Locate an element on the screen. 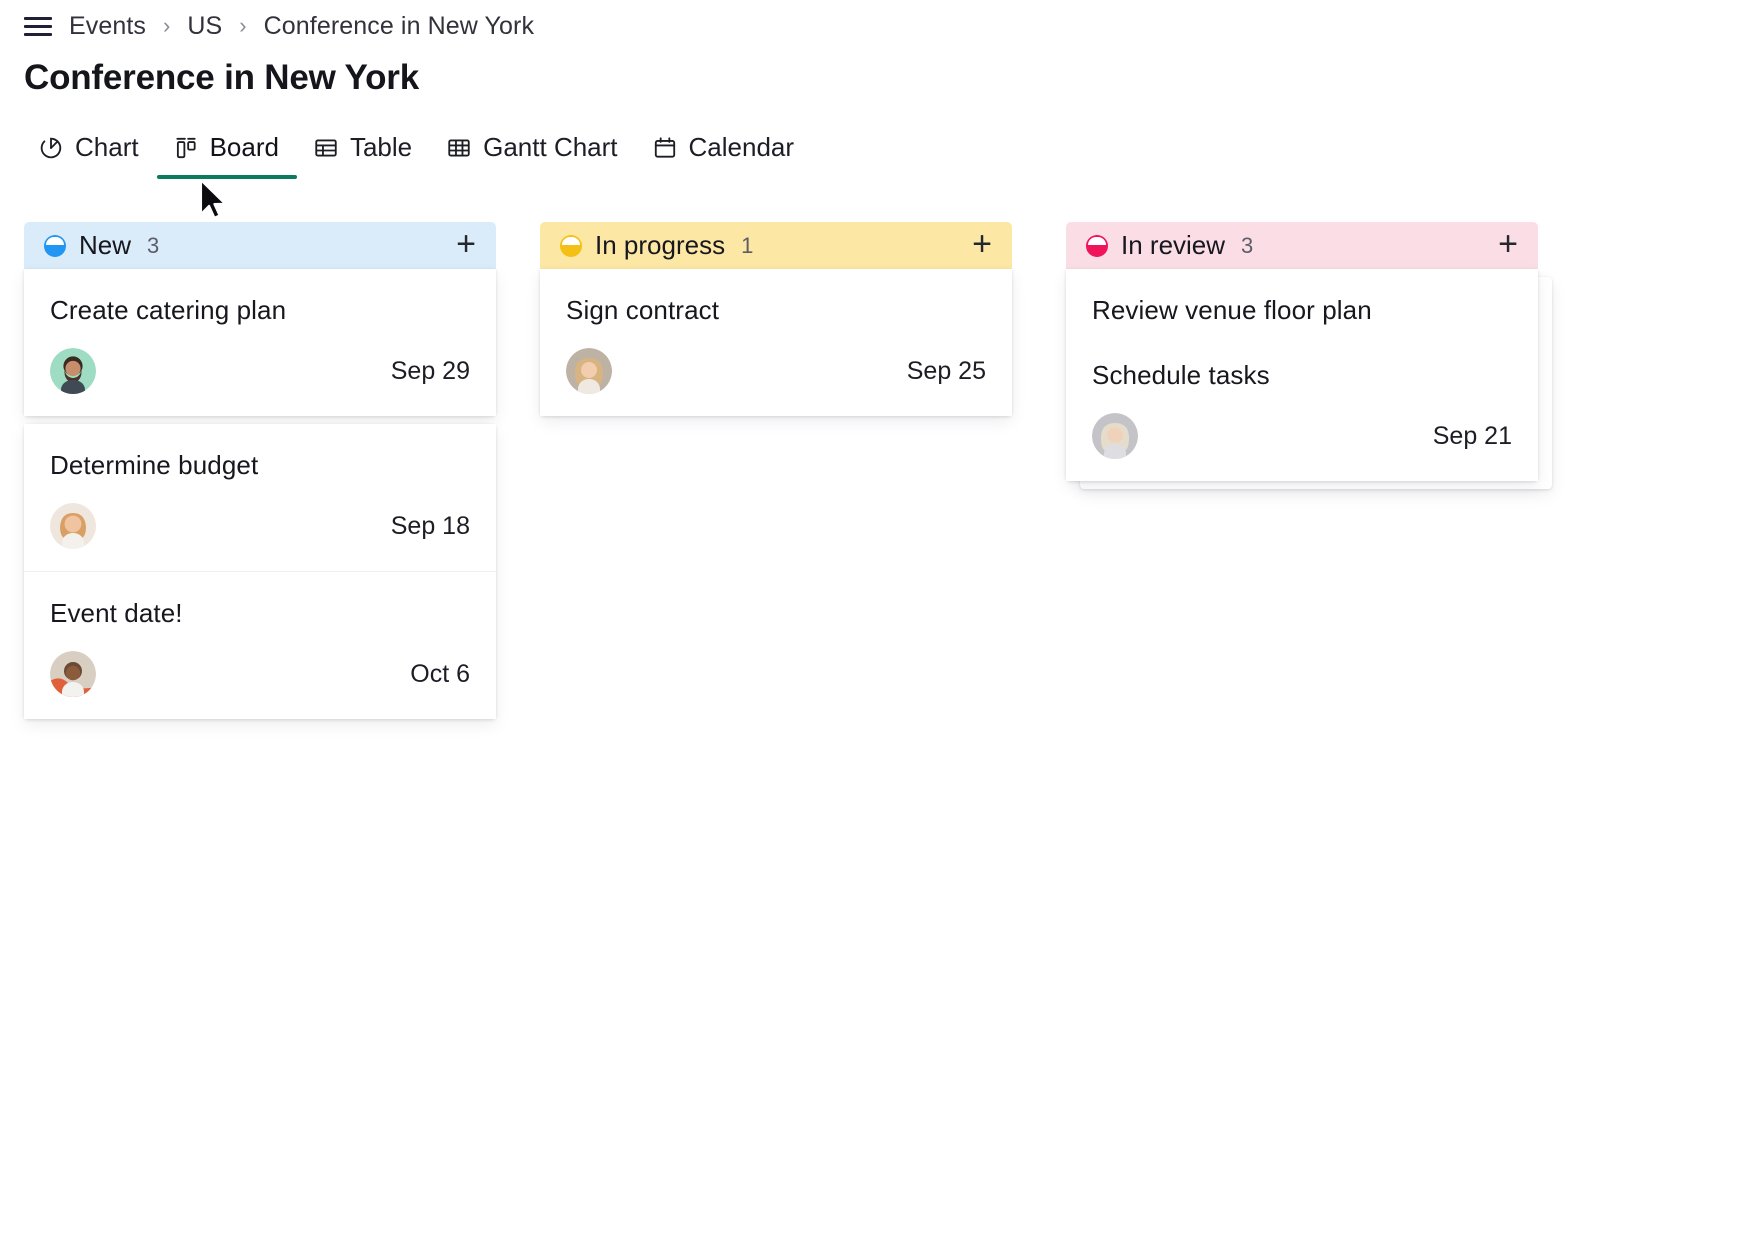 The image size is (1741, 1251). calendar-icon is located at coordinates (665, 148).